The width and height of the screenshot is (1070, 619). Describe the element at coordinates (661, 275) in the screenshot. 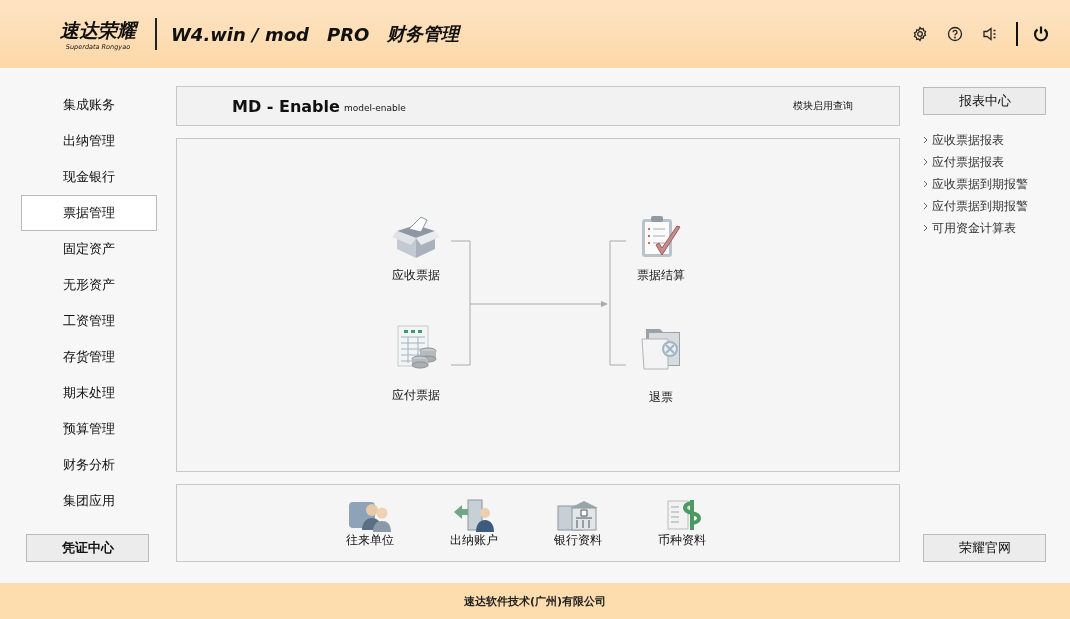

I see `flow-node-label: 票据结算` at that location.